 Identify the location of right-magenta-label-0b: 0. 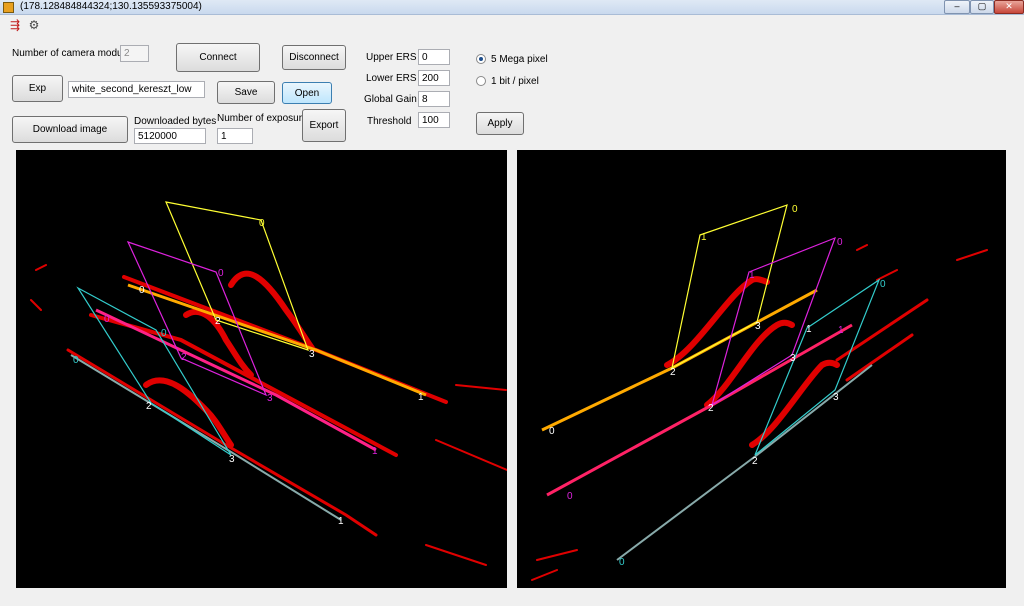
(570, 496).